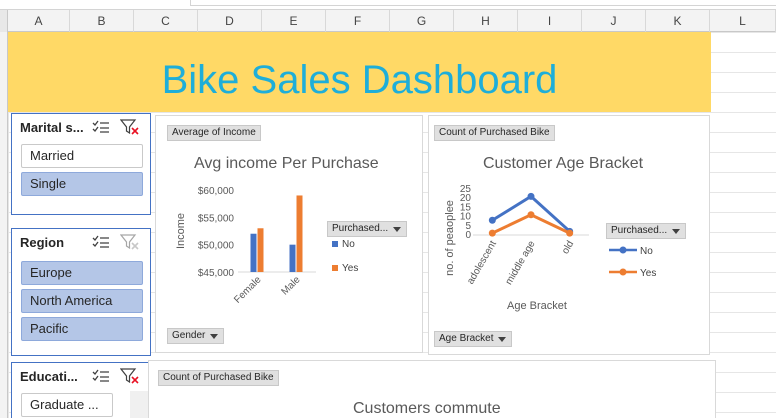 The height and width of the screenshot is (418, 776). Describe the element at coordinates (216, 218) in the screenshot. I see `y-tick-label: $55,000` at that location.